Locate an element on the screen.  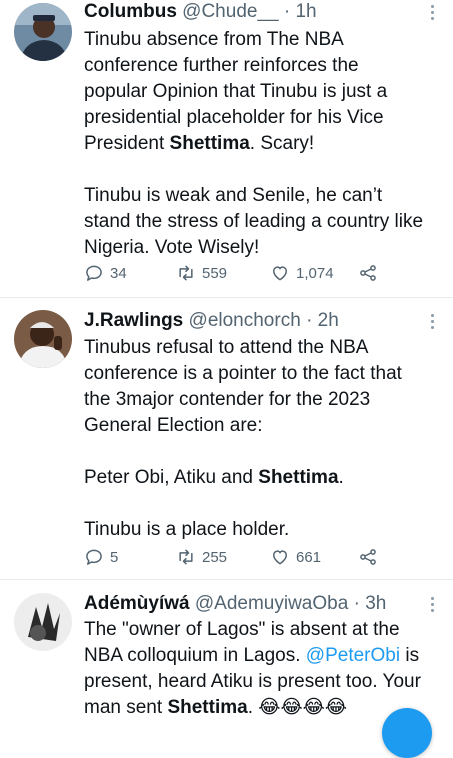
like-button: 661 is located at coordinates (295, 557).